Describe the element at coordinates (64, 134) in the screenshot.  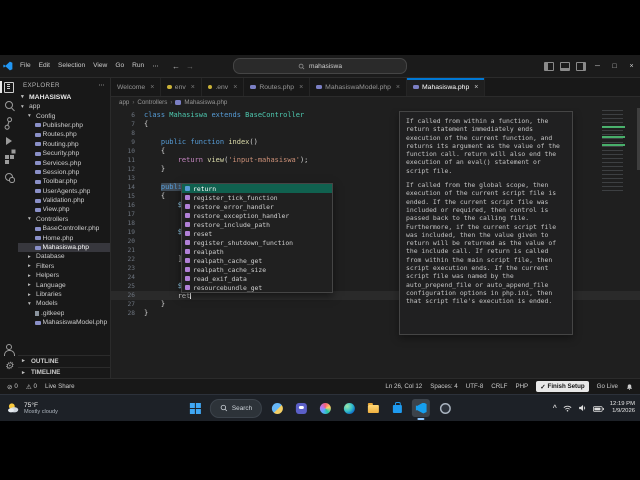
I see `file-routes-php: Routes.php` at that location.